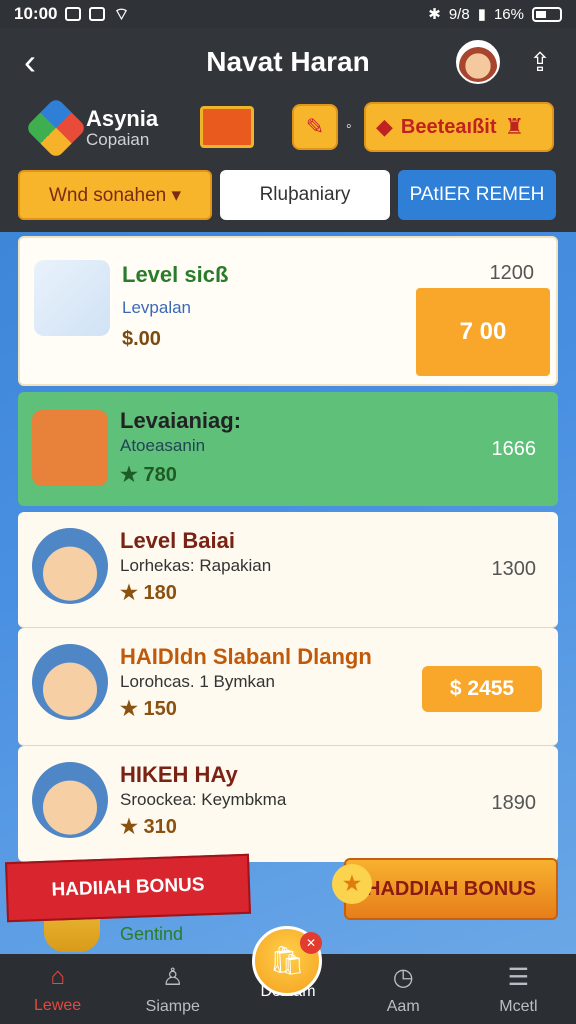 Image resolution: width=576 pixels, height=1024 pixels. Describe the element at coordinates (157, 307) in the screenshot. I see `item-subtitle: Levpalan` at that location.